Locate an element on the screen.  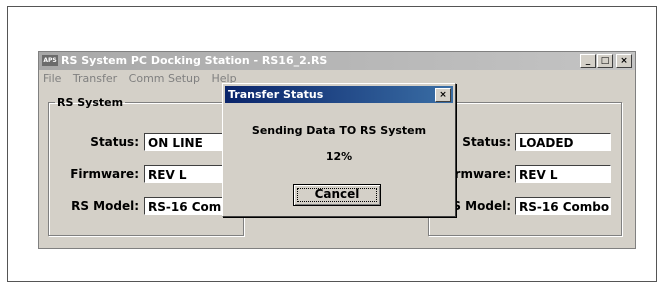
transfer-message: Sending Data TO RS System is located at coordinates (339, 130).